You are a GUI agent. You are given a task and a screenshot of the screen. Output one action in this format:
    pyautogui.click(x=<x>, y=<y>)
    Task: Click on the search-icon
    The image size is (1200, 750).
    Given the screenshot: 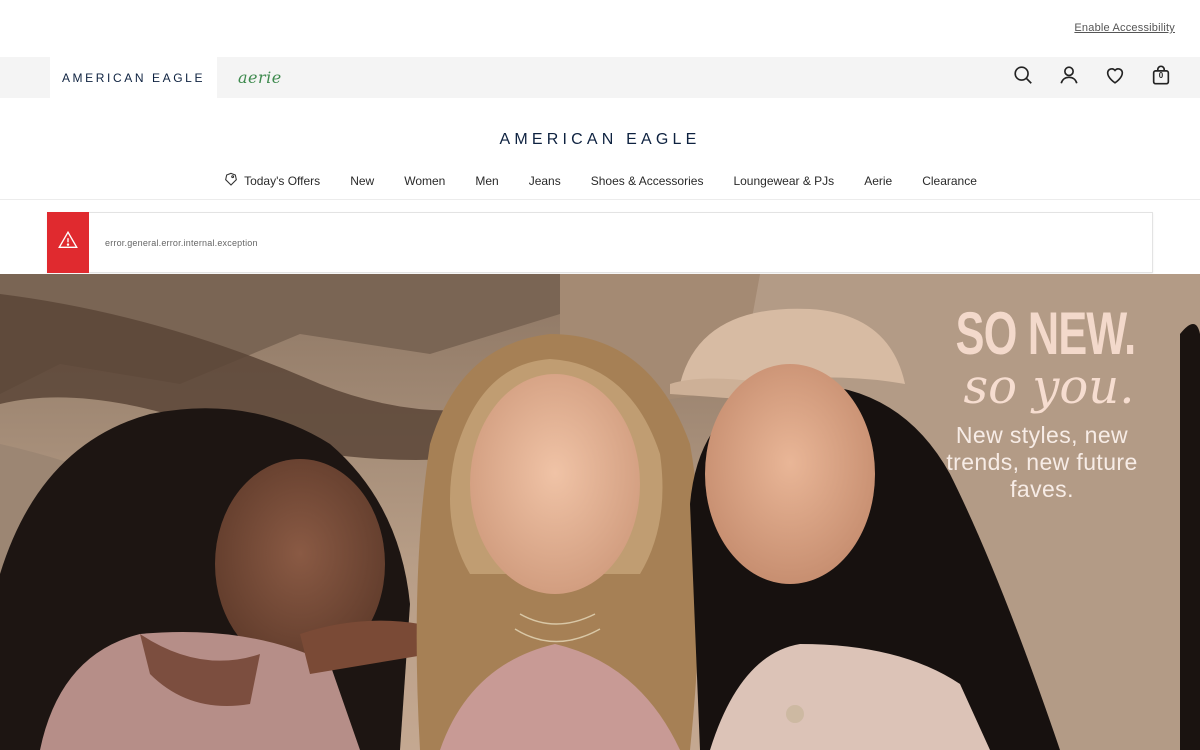 What is the action you would take?
    pyautogui.click(x=1023, y=77)
    